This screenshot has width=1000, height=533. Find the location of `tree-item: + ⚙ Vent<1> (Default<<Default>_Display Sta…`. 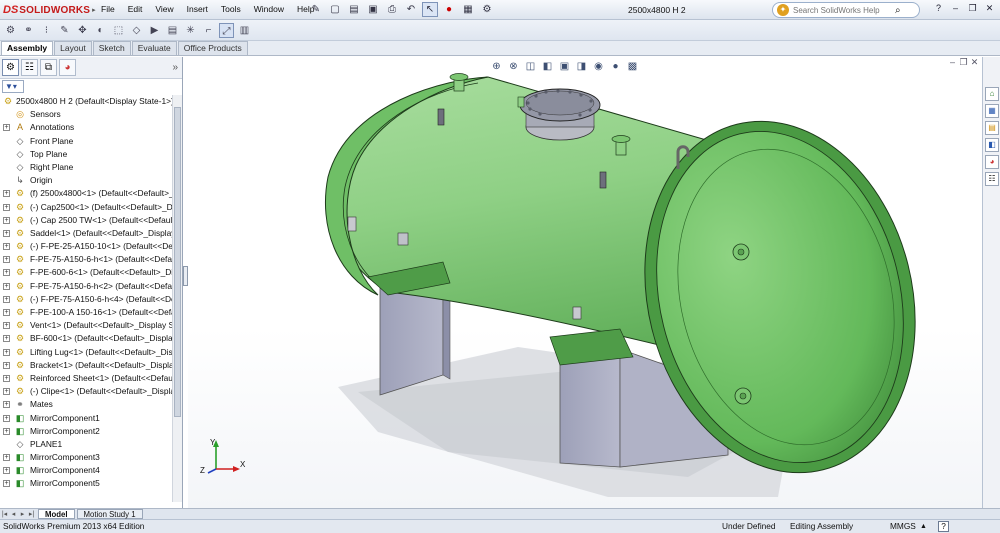

tree-item: + ⚙ Vent<1> (Default<<Default>_Display Sta… is located at coordinates (86, 325).